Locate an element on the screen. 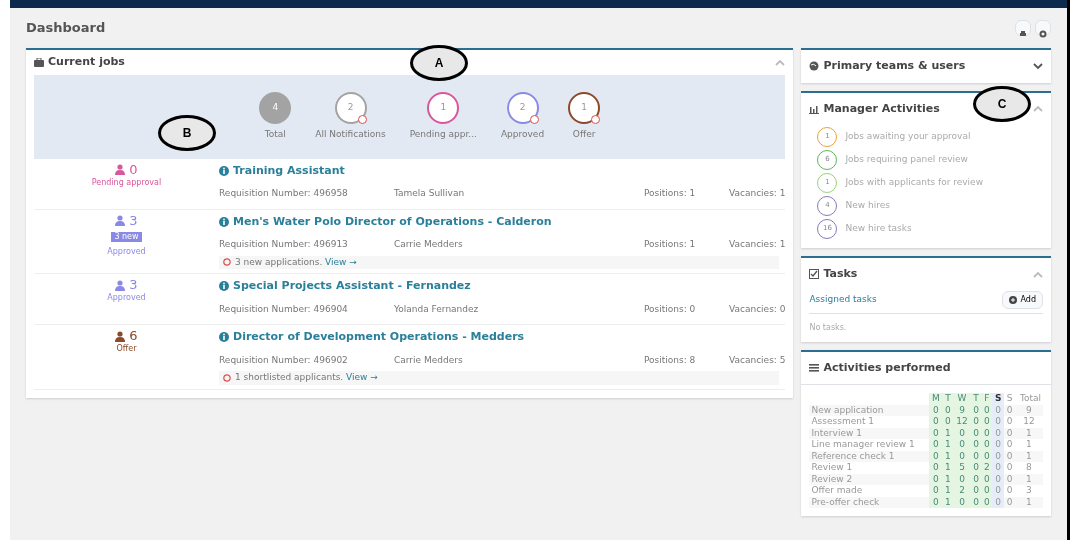 This screenshot has height=540, width=1081. table-cell: 5 is located at coordinates (962, 468).